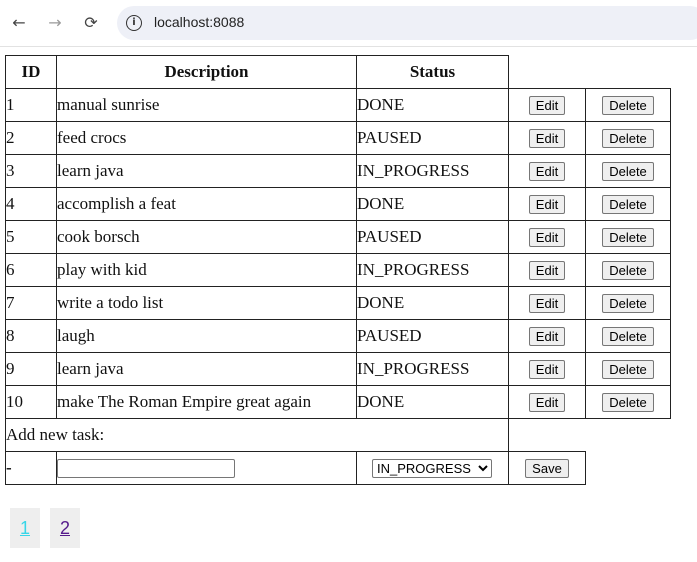 The width and height of the screenshot is (697, 562). What do you see at coordinates (338, 336) in the screenshot?
I see `table-row: 8 laugh PAUSED Edit Delete` at bounding box center [338, 336].